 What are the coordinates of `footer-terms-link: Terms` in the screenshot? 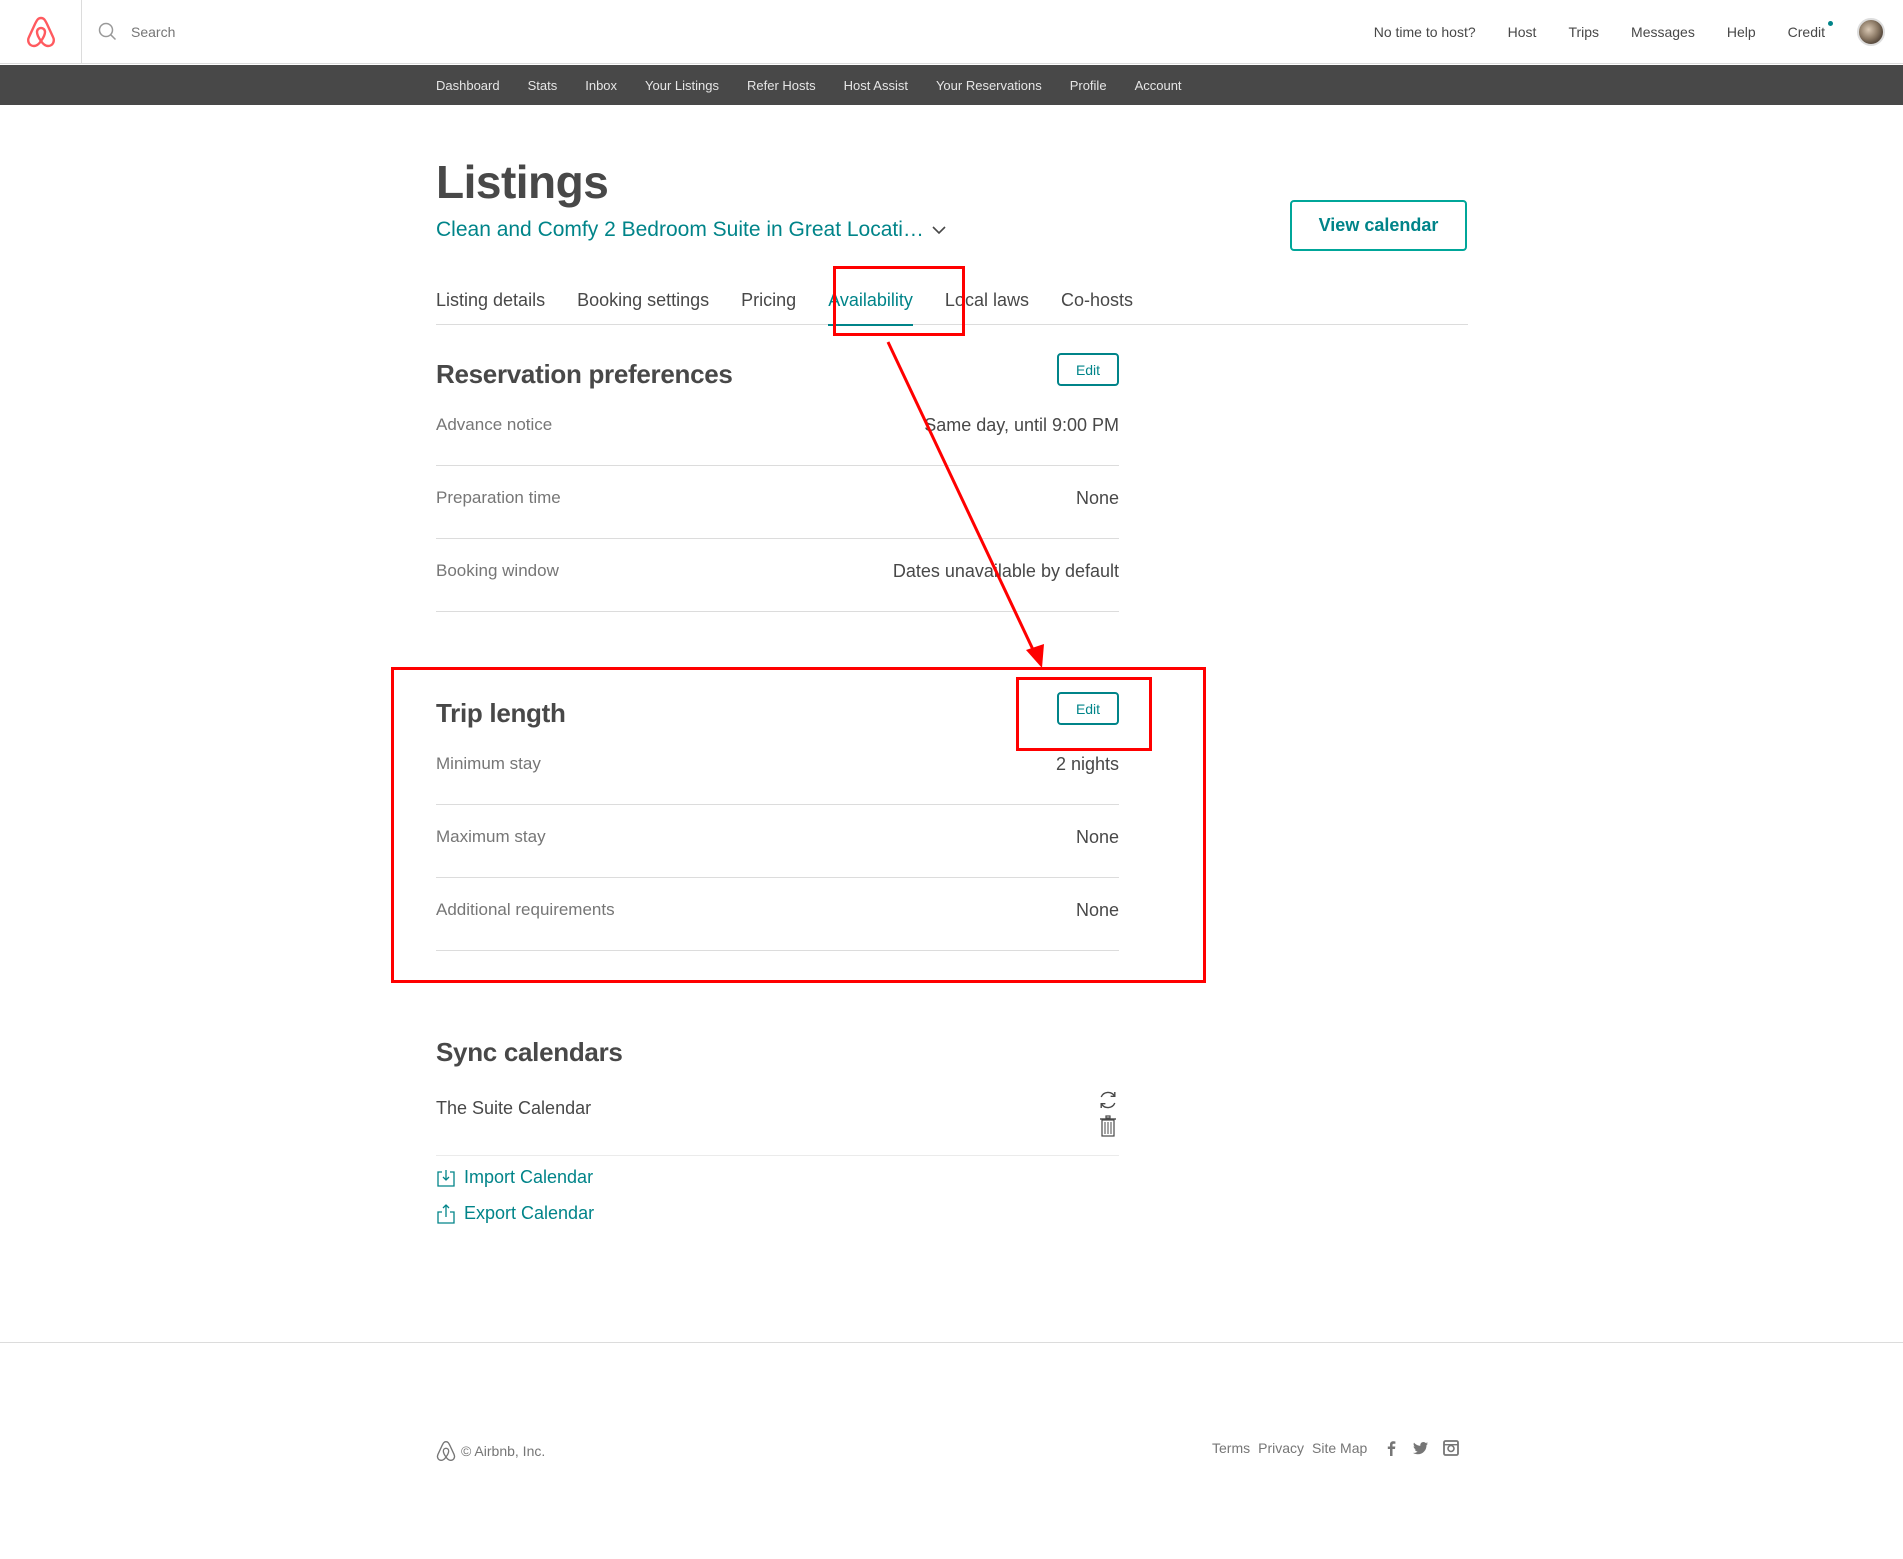 It's located at (1231, 1448).